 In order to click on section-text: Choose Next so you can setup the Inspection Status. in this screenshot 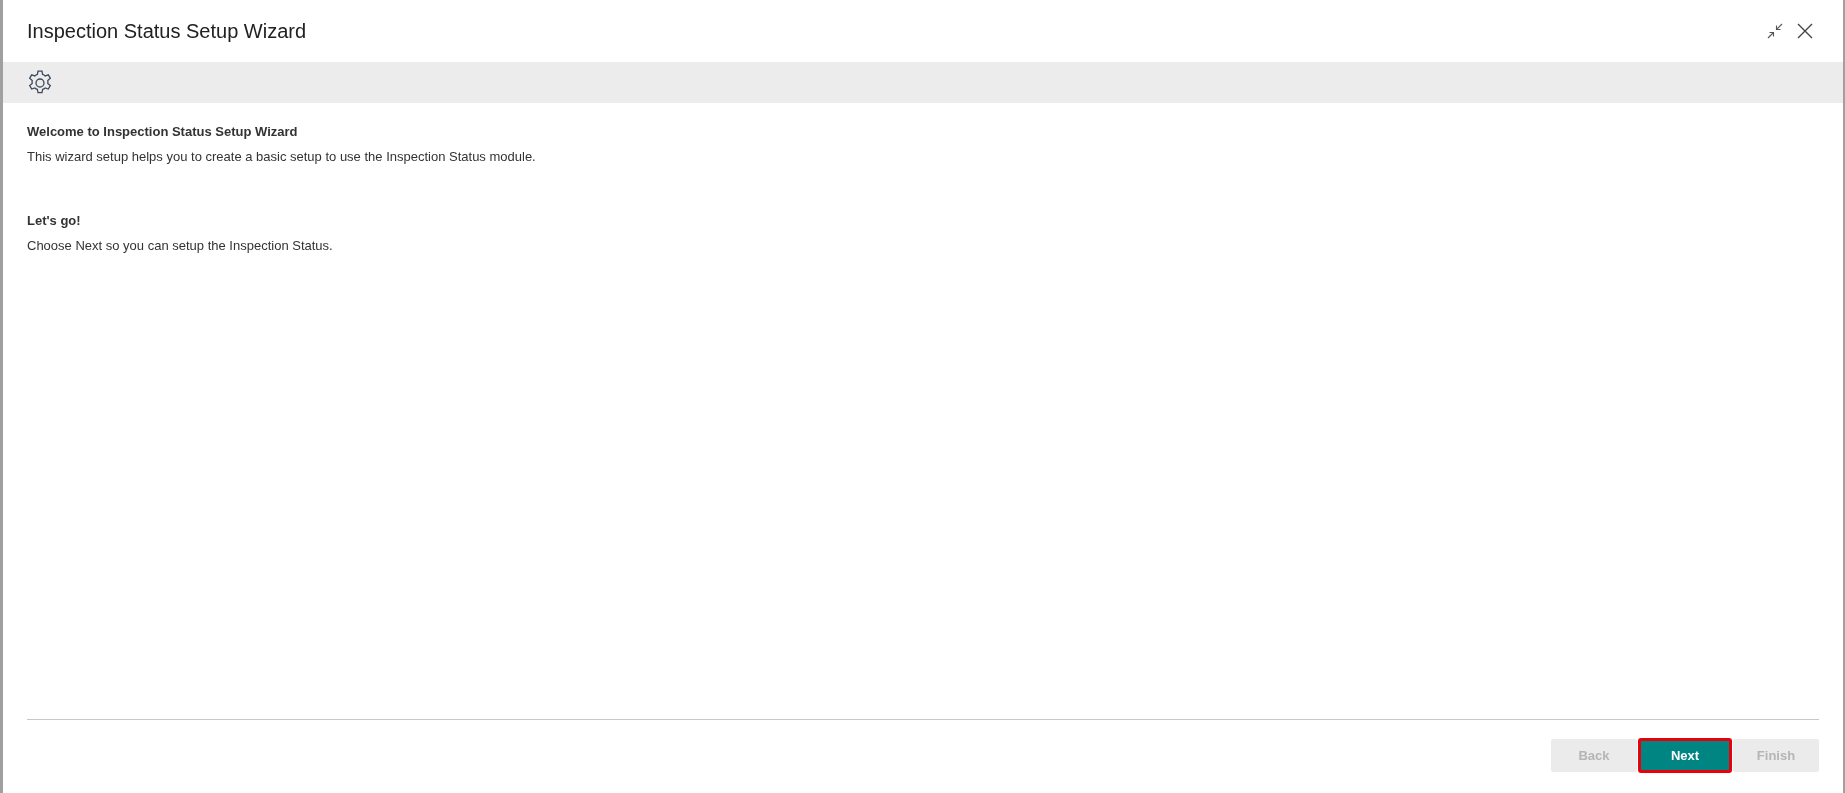, I will do `click(180, 246)`.